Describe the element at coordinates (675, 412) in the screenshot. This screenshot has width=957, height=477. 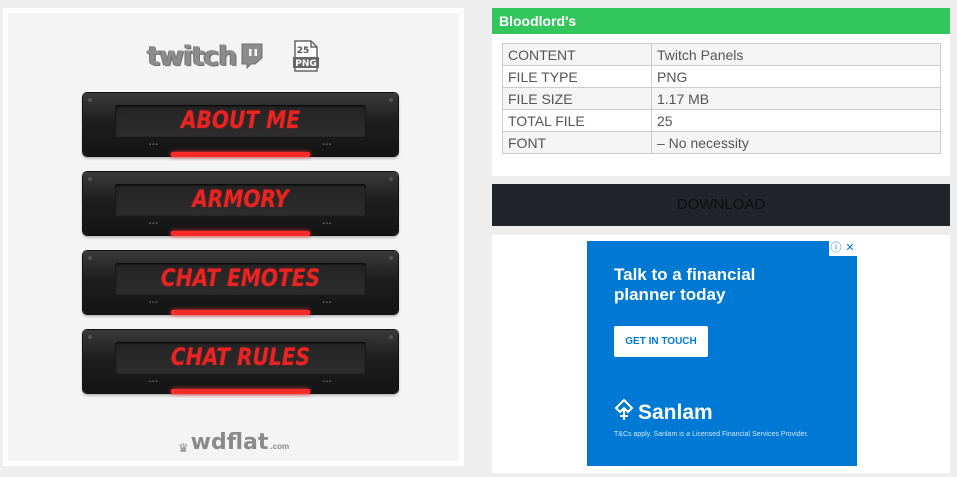
I see `ad-brand-name: Sanlam` at that location.